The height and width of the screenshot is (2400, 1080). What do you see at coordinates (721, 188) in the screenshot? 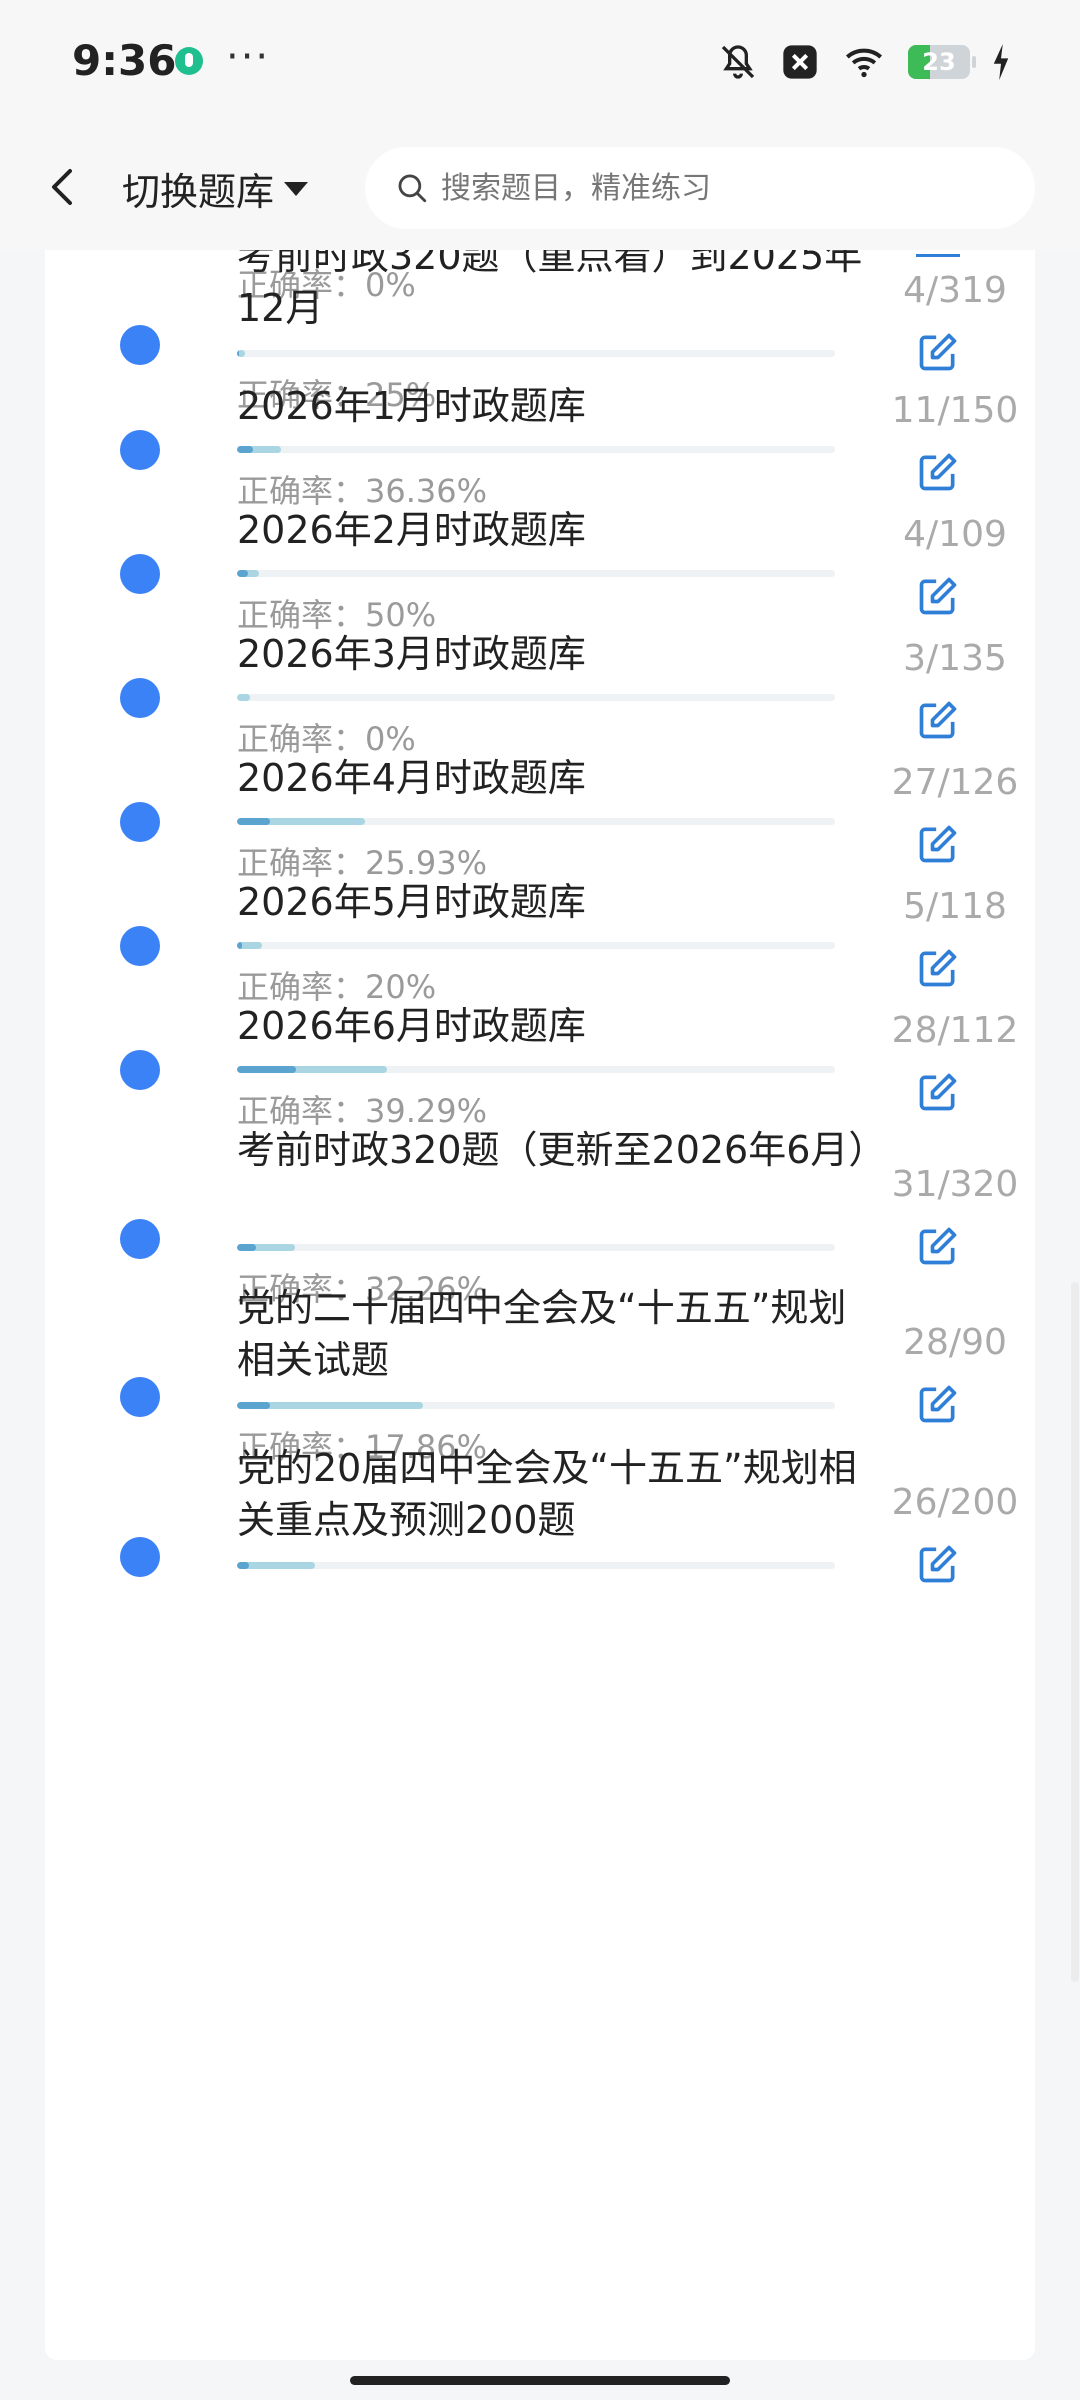
I see `search-input` at bounding box center [721, 188].